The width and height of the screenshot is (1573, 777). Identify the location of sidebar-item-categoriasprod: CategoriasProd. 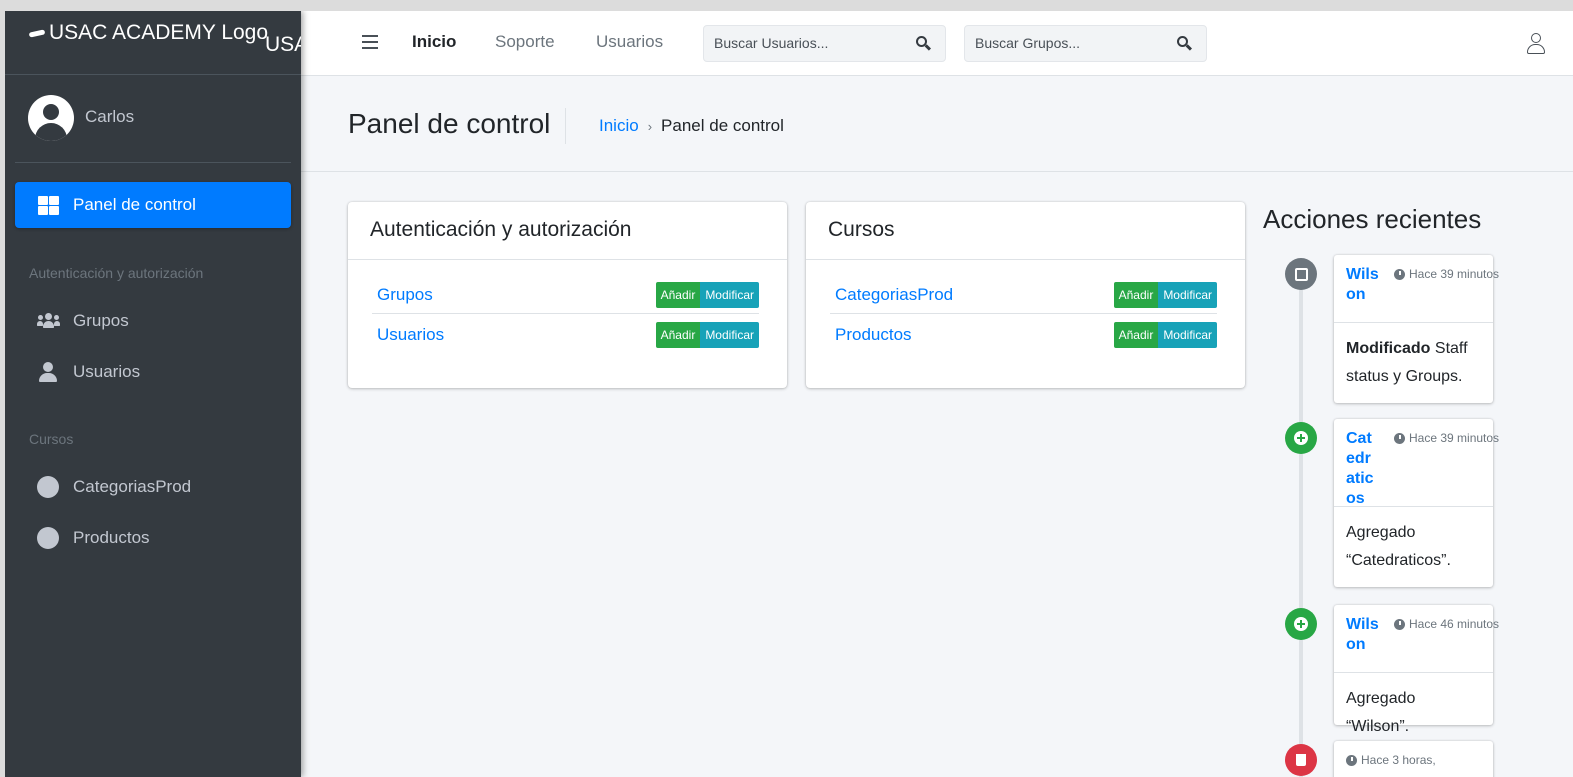
(153, 487).